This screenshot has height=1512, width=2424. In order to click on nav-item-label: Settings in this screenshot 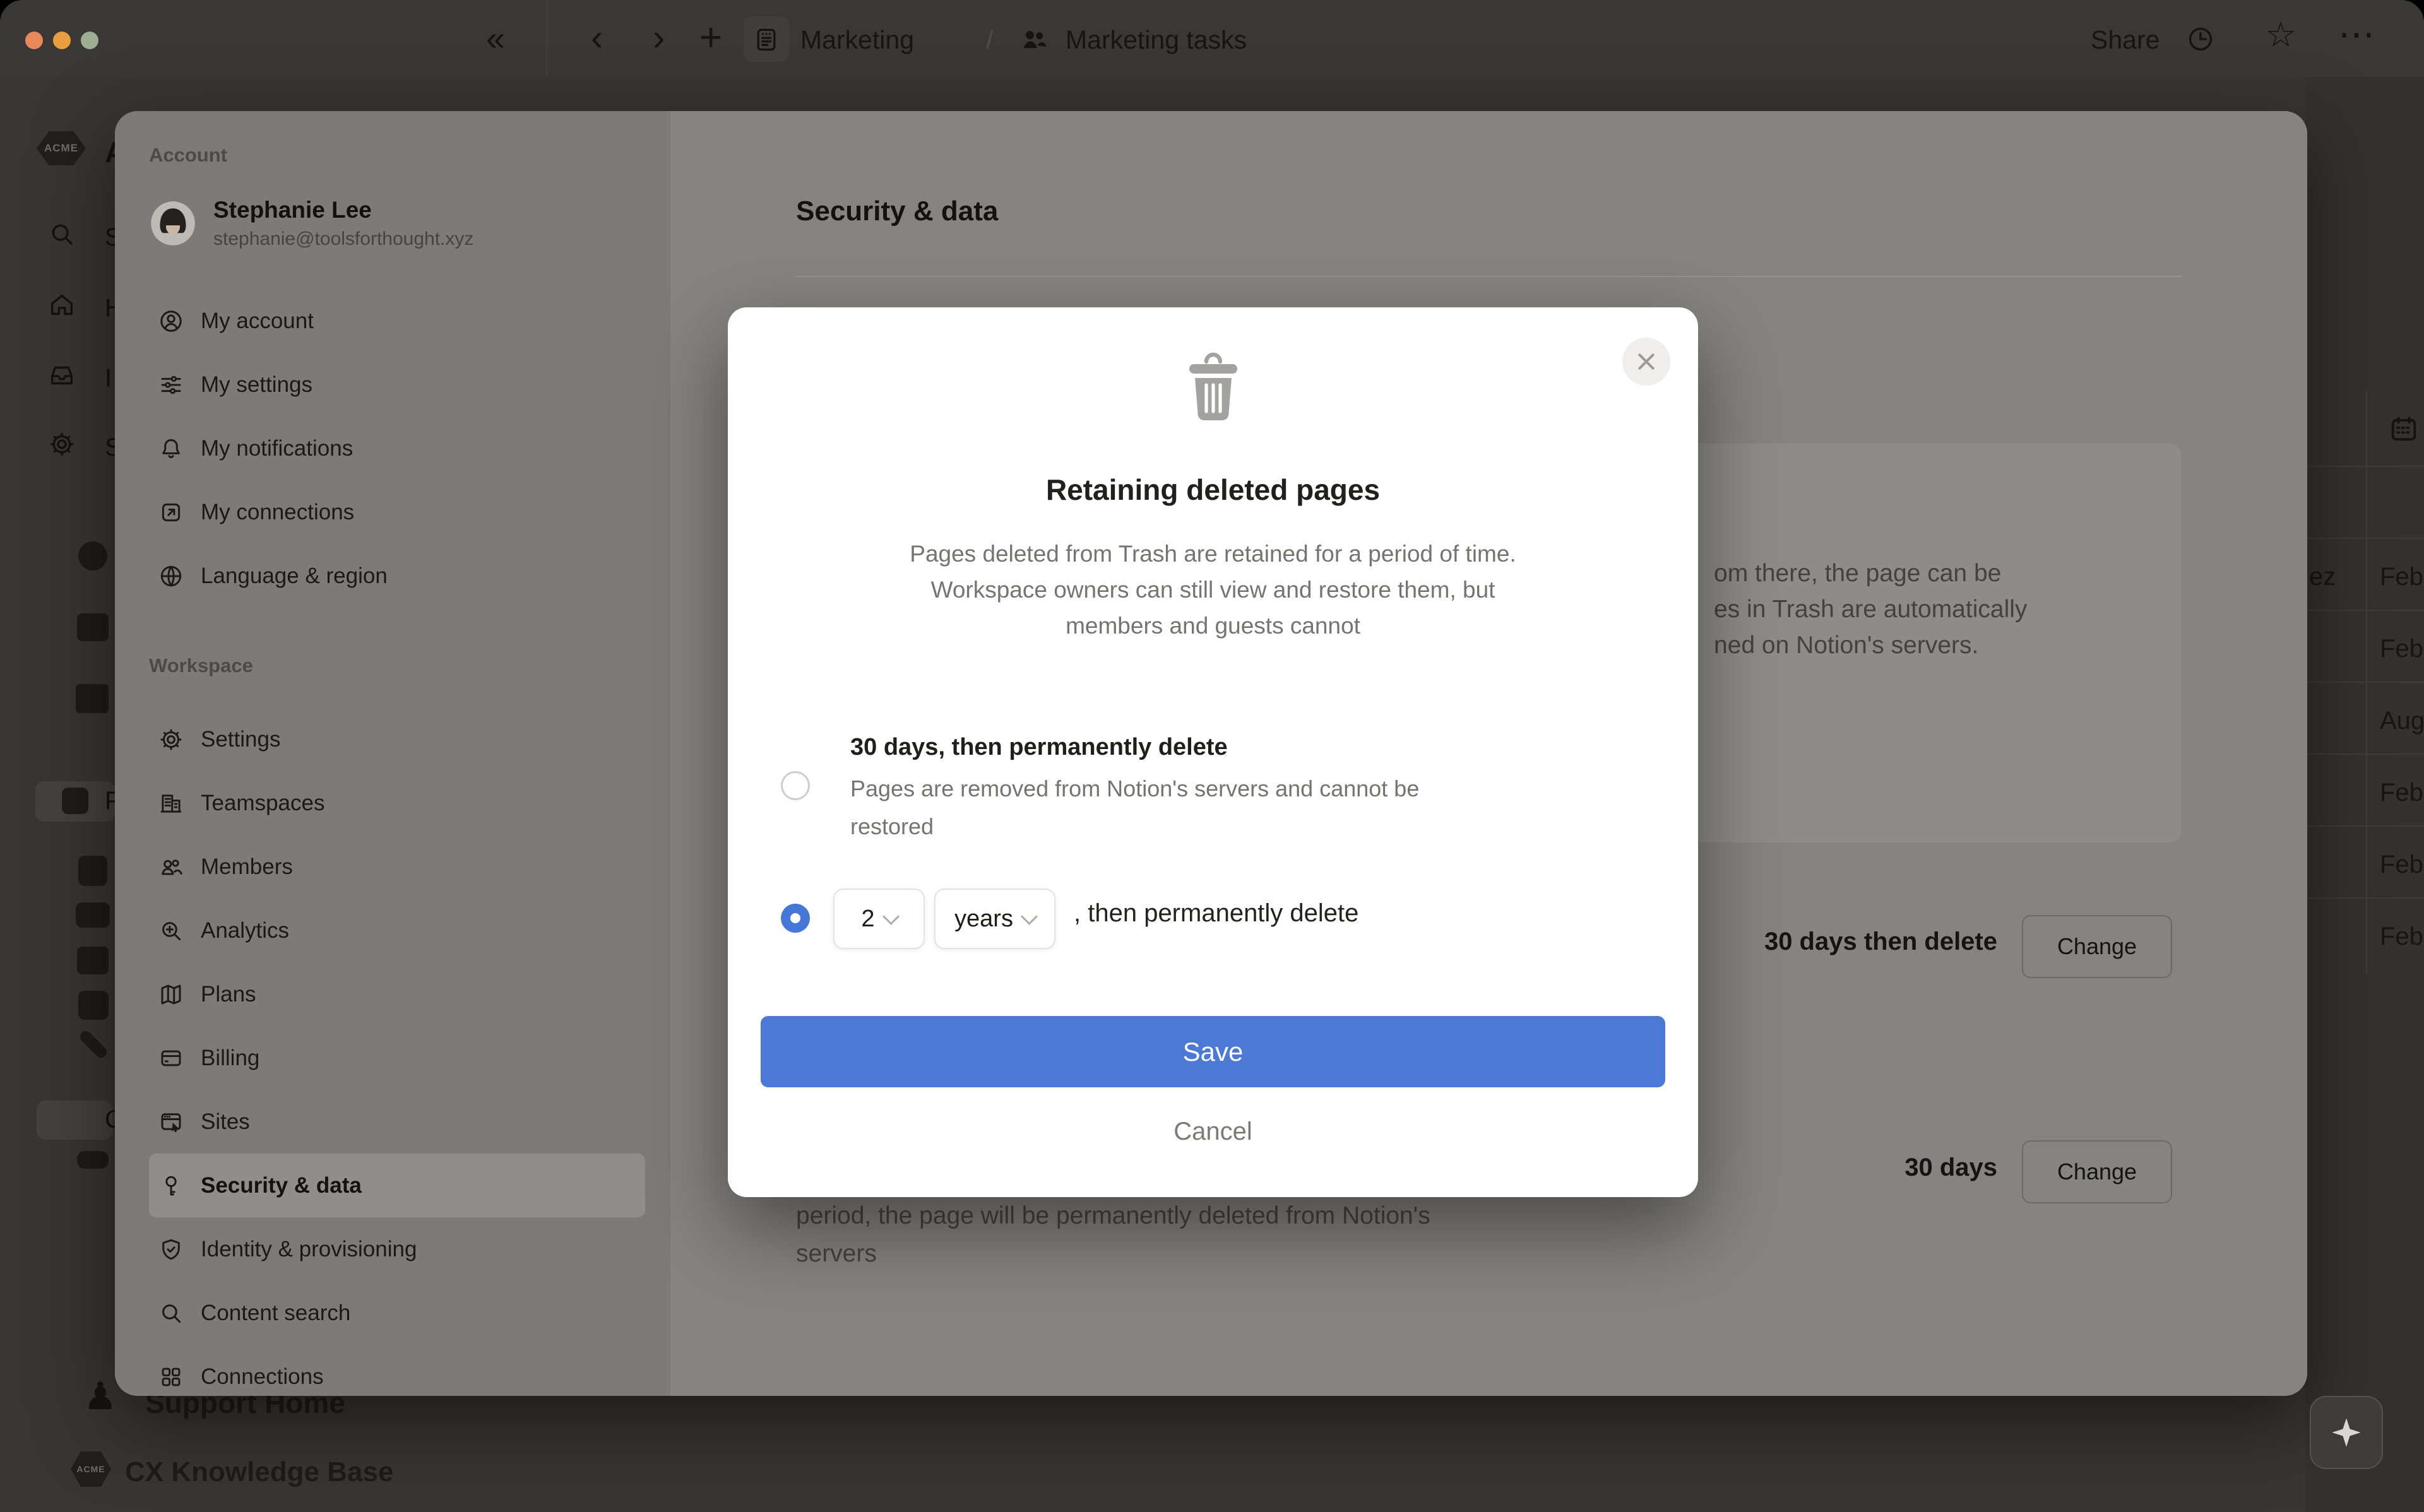, I will do `click(241, 739)`.